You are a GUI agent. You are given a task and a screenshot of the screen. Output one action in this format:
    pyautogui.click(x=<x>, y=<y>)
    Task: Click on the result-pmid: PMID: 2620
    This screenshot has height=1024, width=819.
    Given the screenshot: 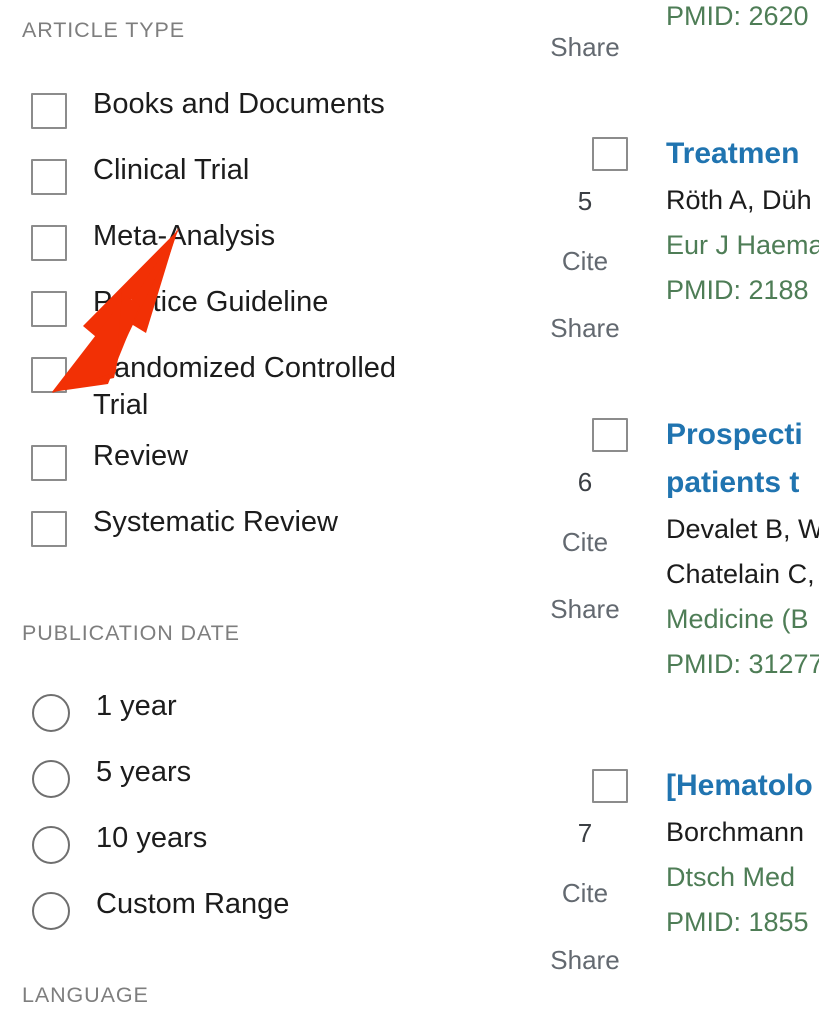 What is the action you would take?
    pyautogui.click(x=737, y=19)
    